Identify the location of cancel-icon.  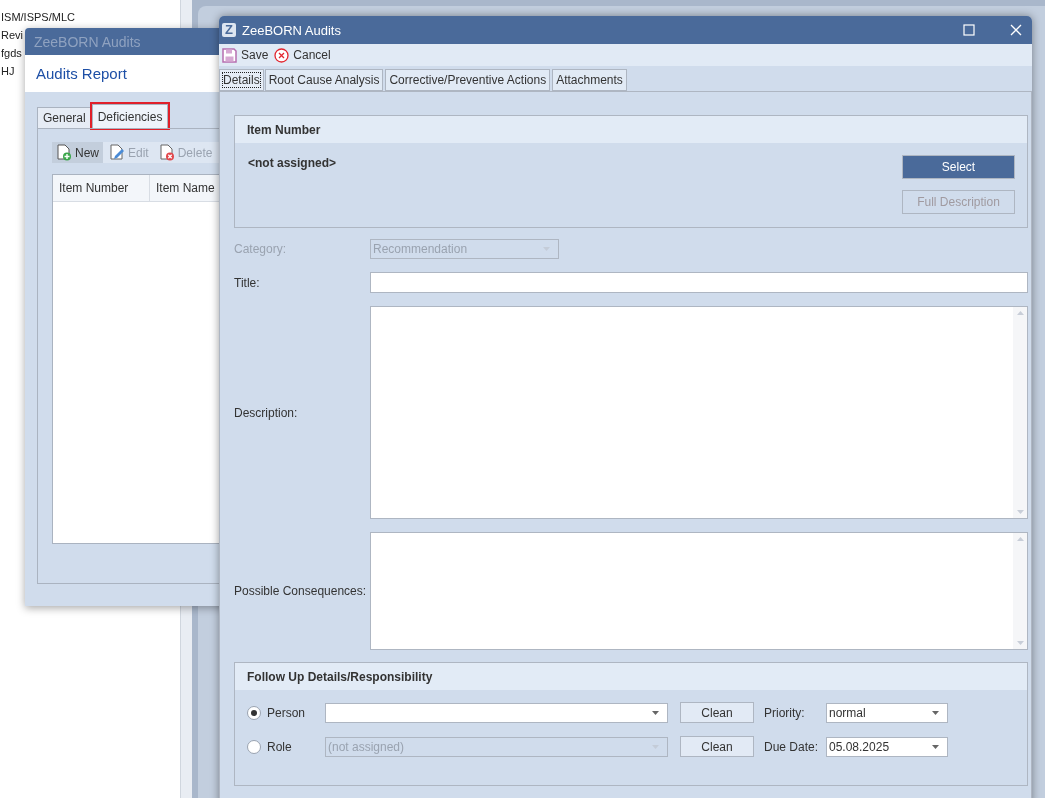
(282, 55).